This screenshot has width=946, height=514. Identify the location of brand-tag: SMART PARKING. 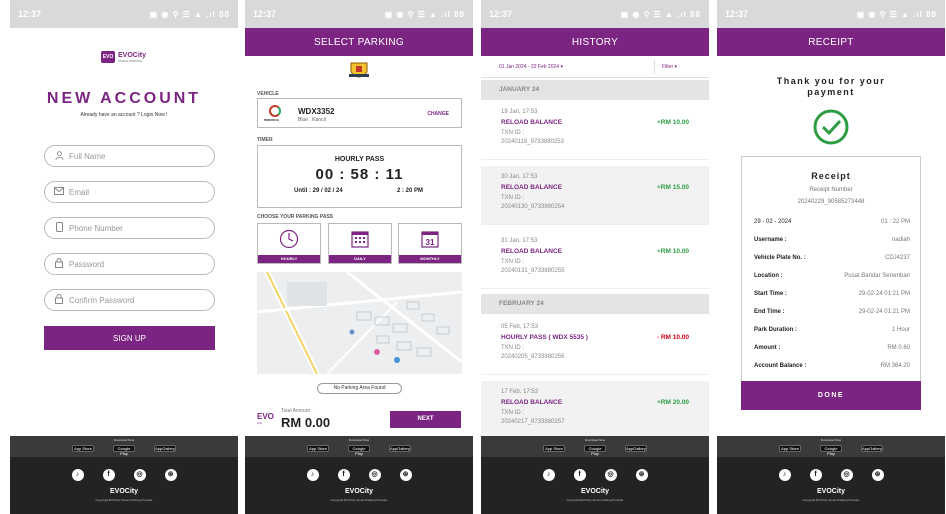
(130, 60).